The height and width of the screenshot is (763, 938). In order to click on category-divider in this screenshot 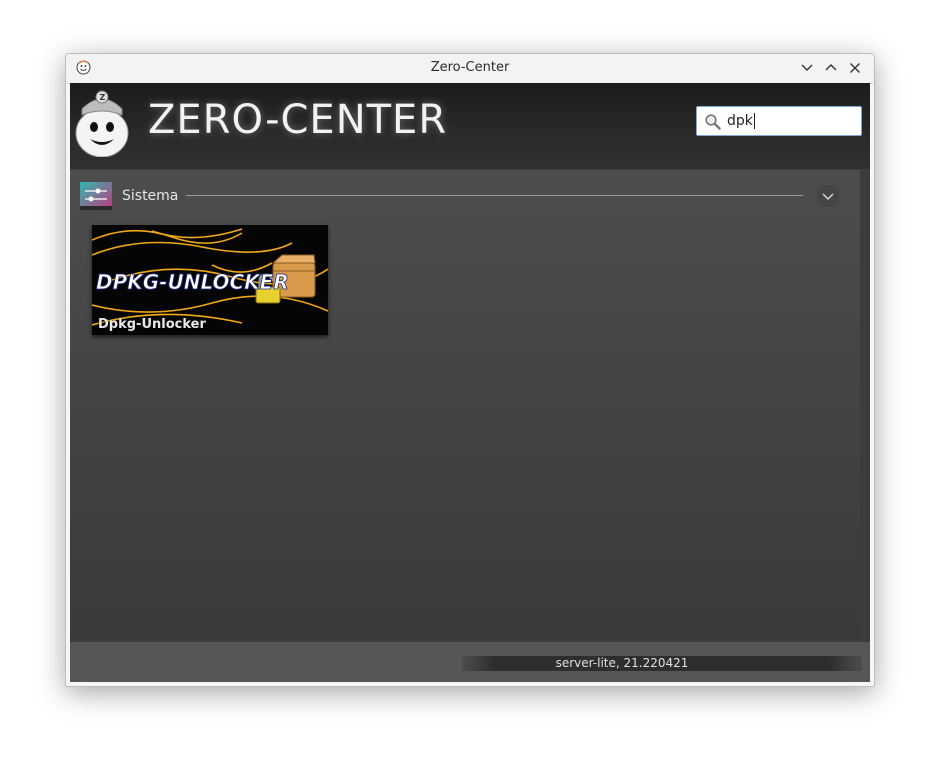, I will do `click(494, 195)`.